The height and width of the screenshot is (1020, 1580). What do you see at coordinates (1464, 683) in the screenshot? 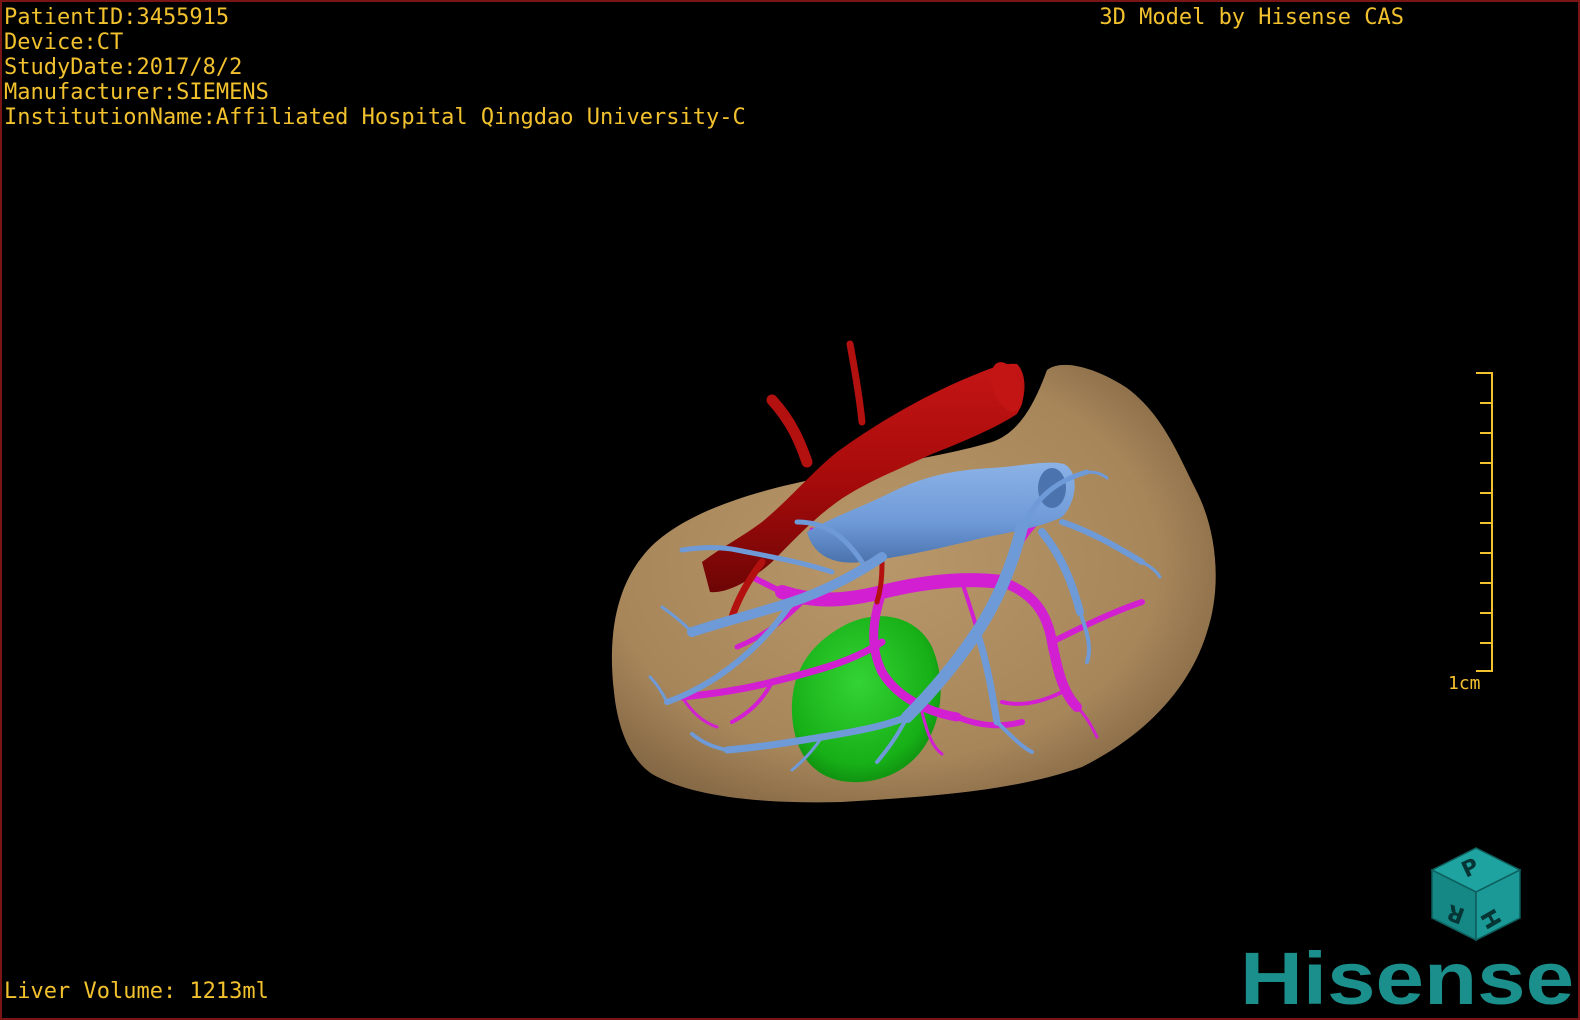
I see `scale-bar-label: 1cm` at bounding box center [1464, 683].